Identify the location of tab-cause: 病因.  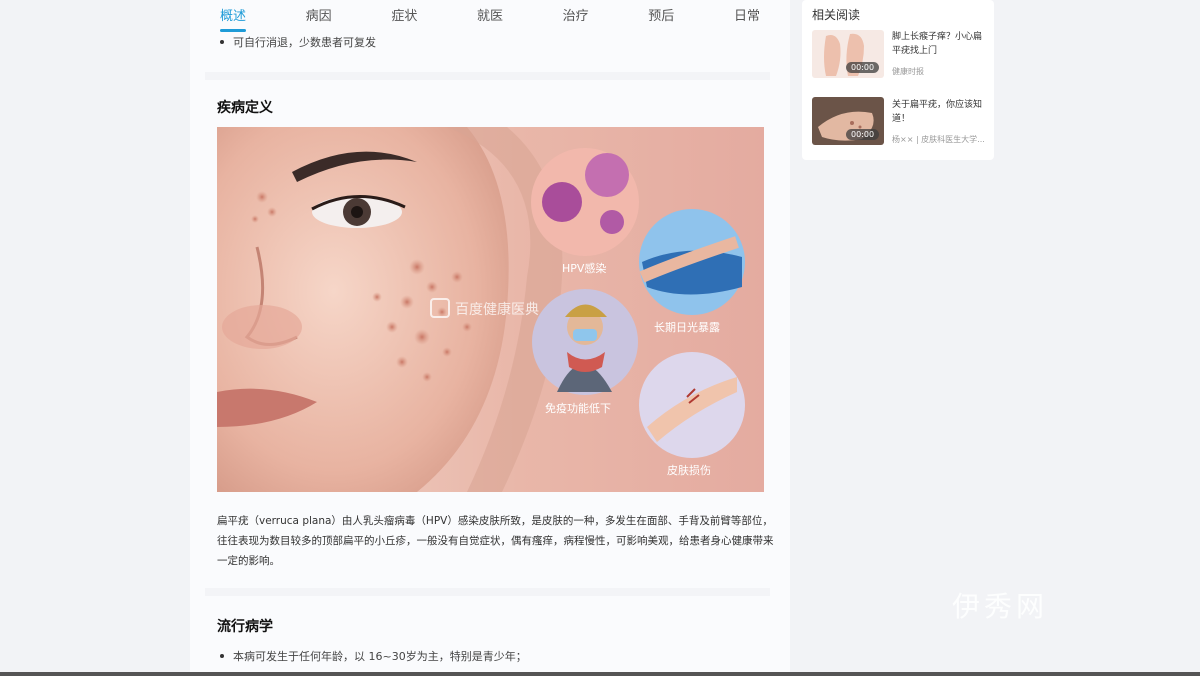
(319, 16).